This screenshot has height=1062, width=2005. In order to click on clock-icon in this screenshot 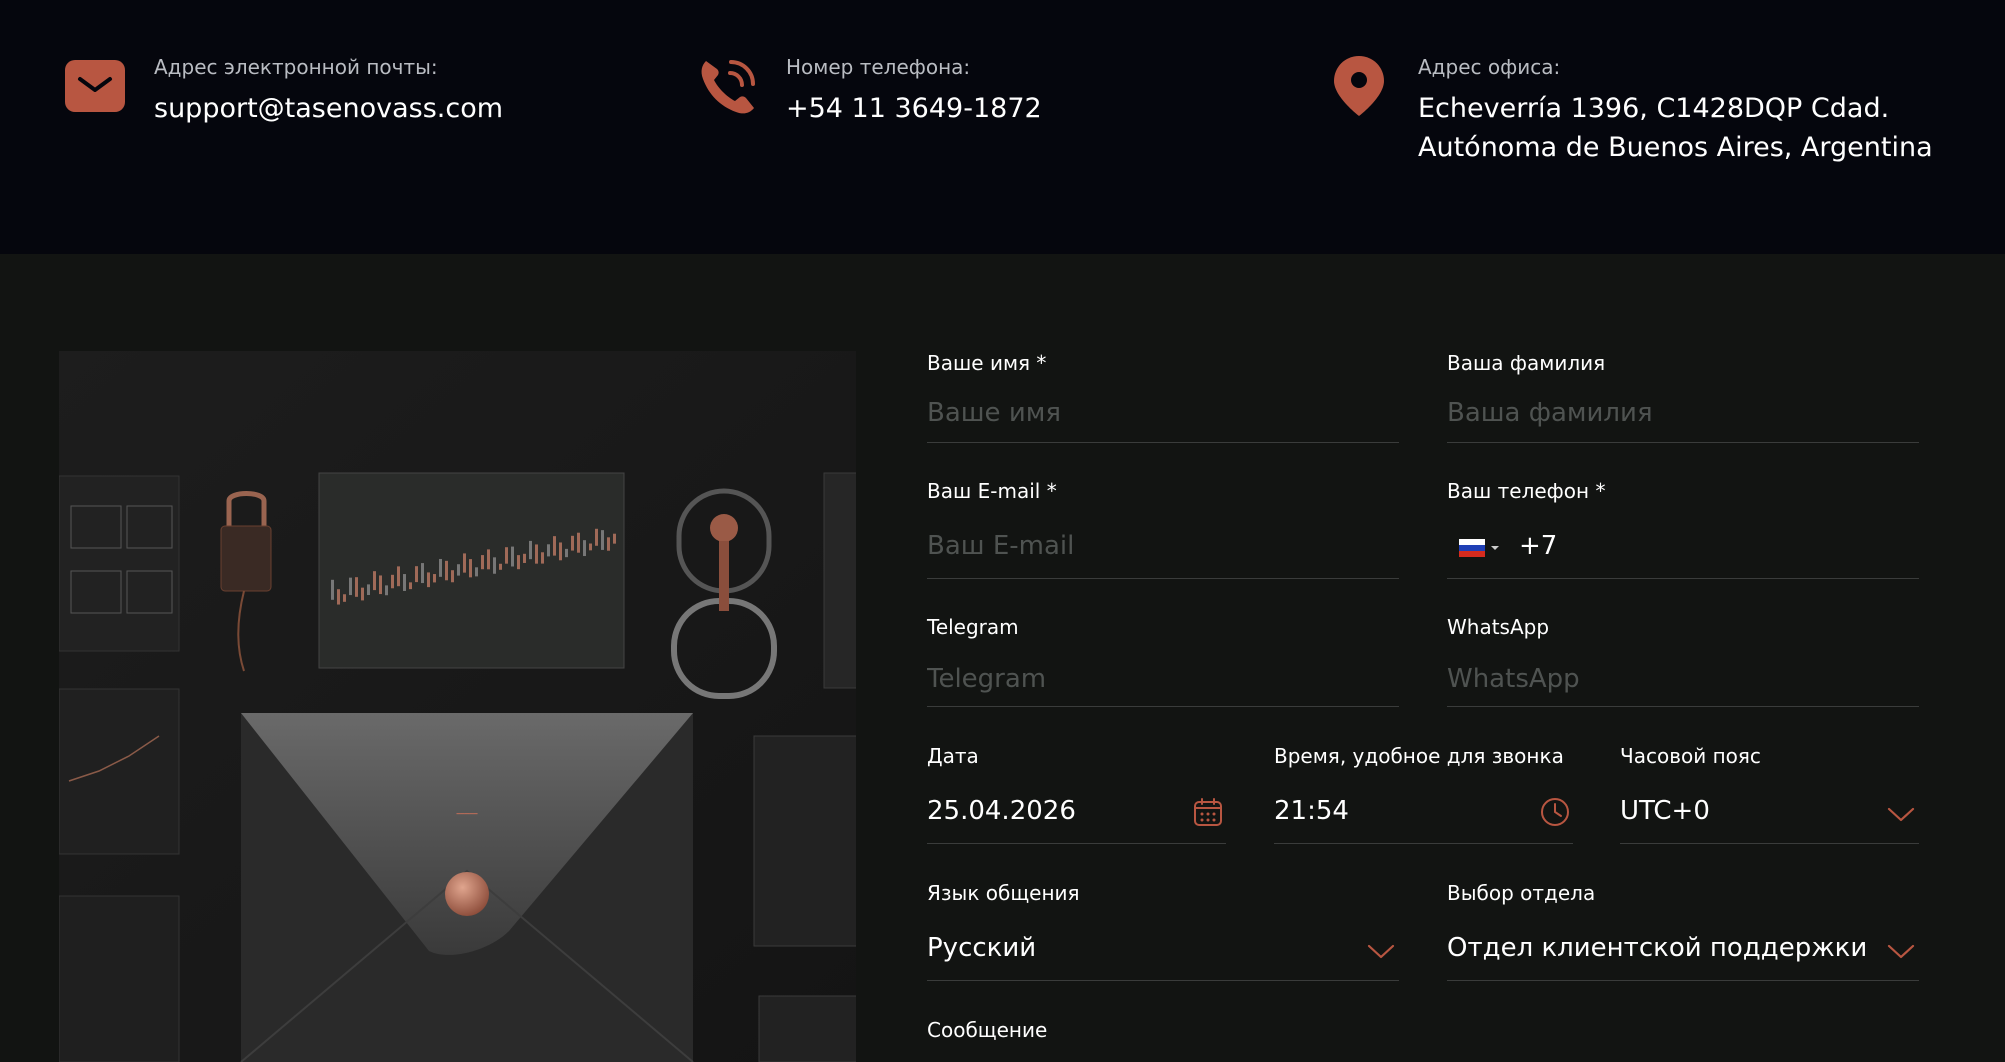, I will do `click(1555, 812)`.